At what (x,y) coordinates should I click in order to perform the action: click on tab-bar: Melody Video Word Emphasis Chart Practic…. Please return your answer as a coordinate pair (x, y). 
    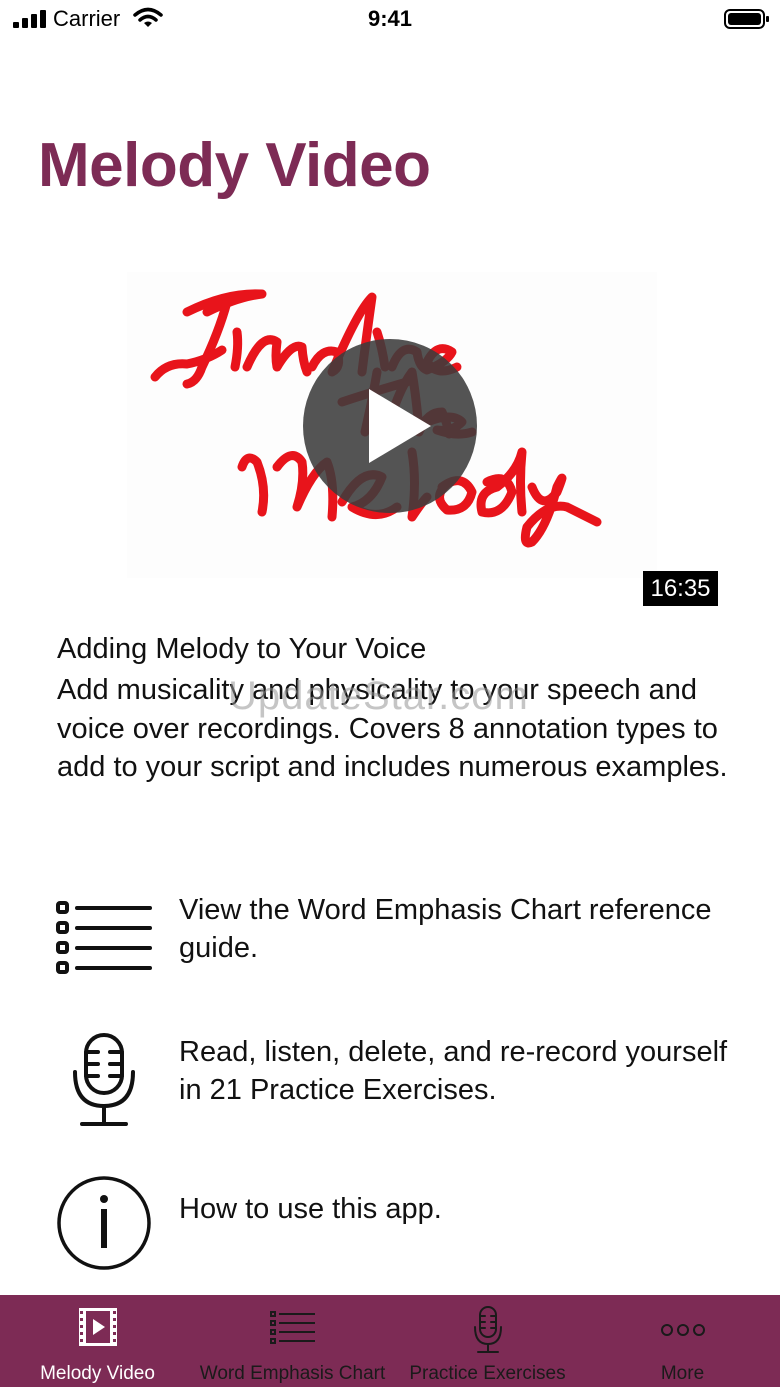
    Looking at the image, I should click on (390, 1341).